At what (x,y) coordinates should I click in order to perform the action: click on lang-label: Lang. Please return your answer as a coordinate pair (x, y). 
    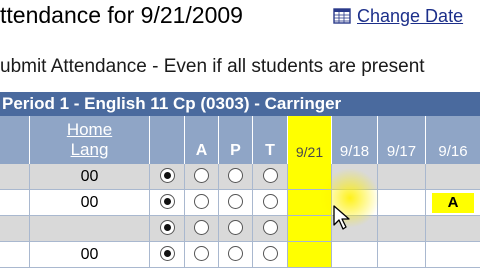
    Looking at the image, I should click on (89, 149).